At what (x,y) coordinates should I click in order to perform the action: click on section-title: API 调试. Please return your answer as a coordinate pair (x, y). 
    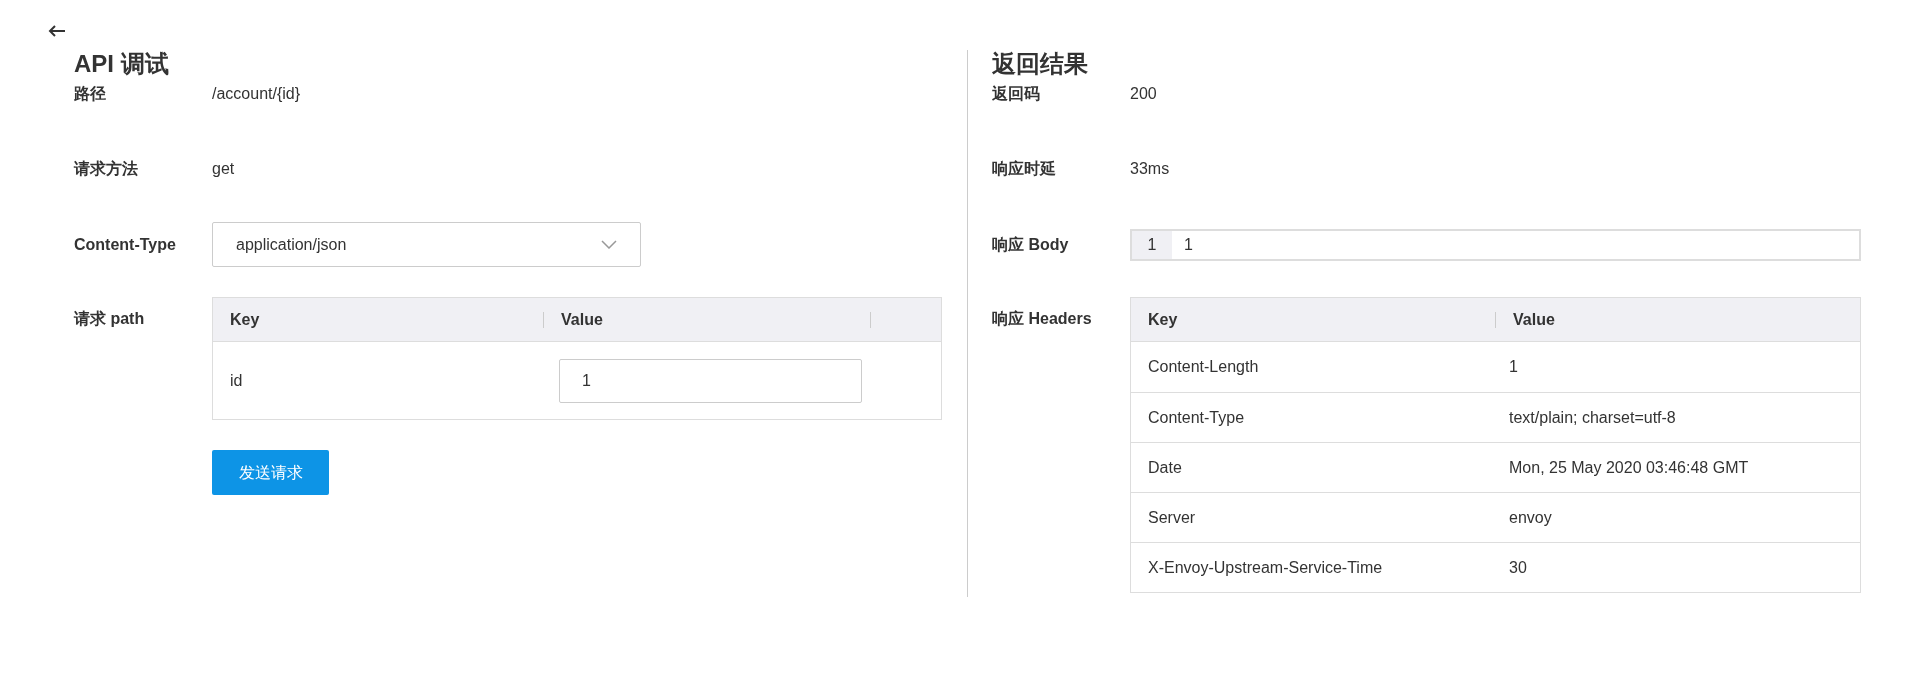
    Looking at the image, I should click on (122, 64).